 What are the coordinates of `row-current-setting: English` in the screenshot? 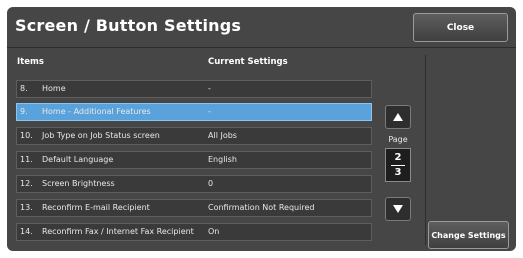 It's located at (222, 159).